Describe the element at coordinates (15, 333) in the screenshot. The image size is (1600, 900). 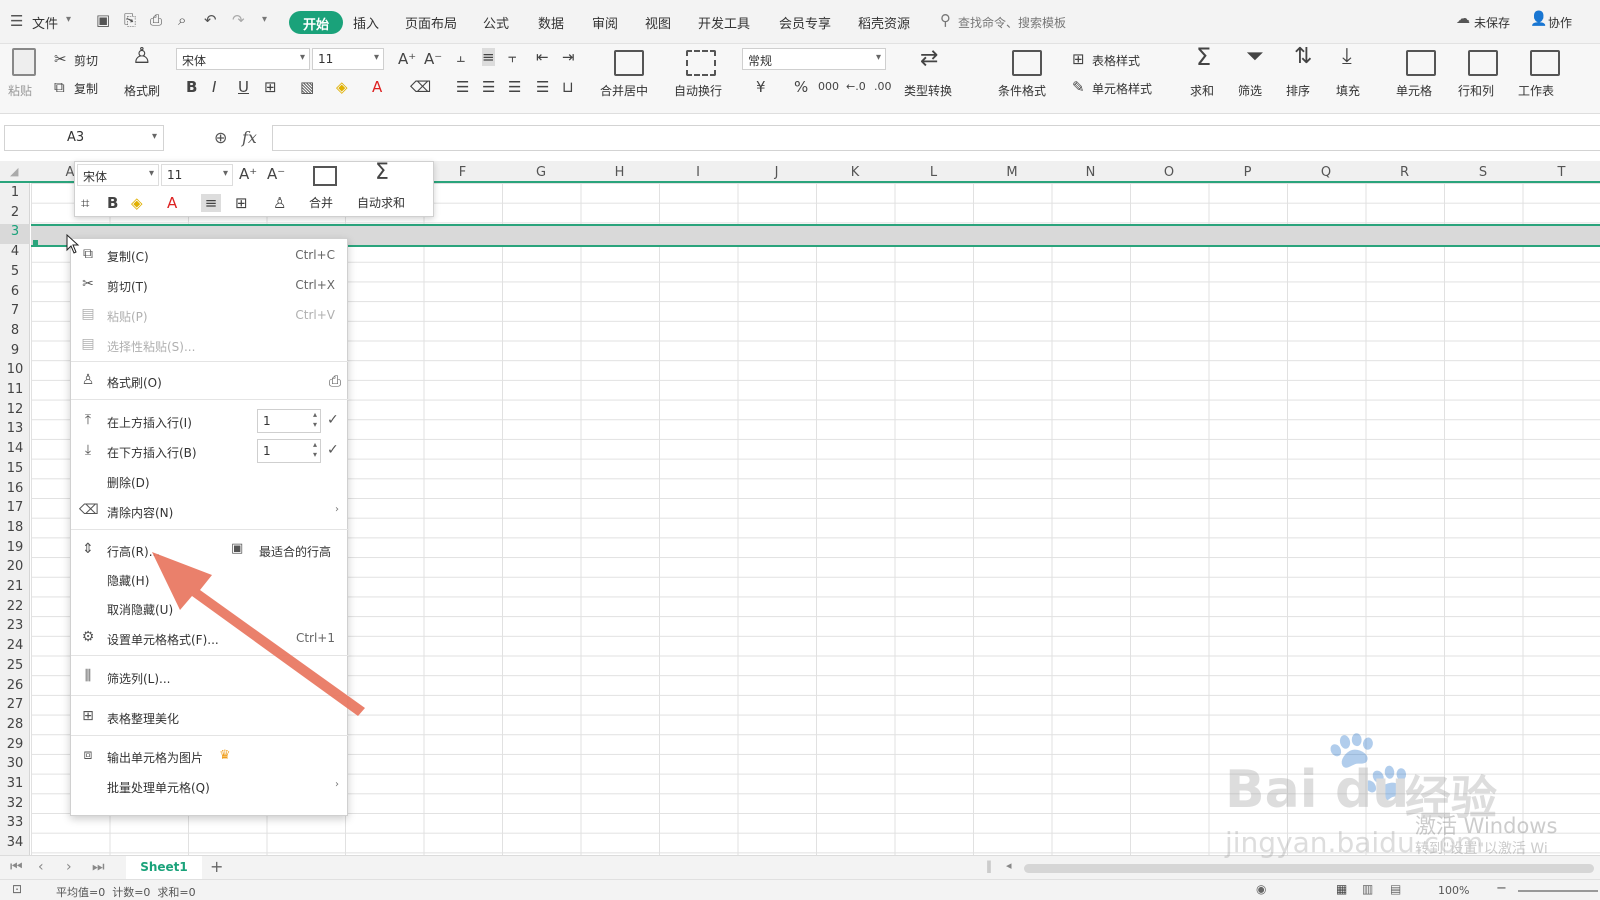
I see `row-header-cell: 8` at that location.